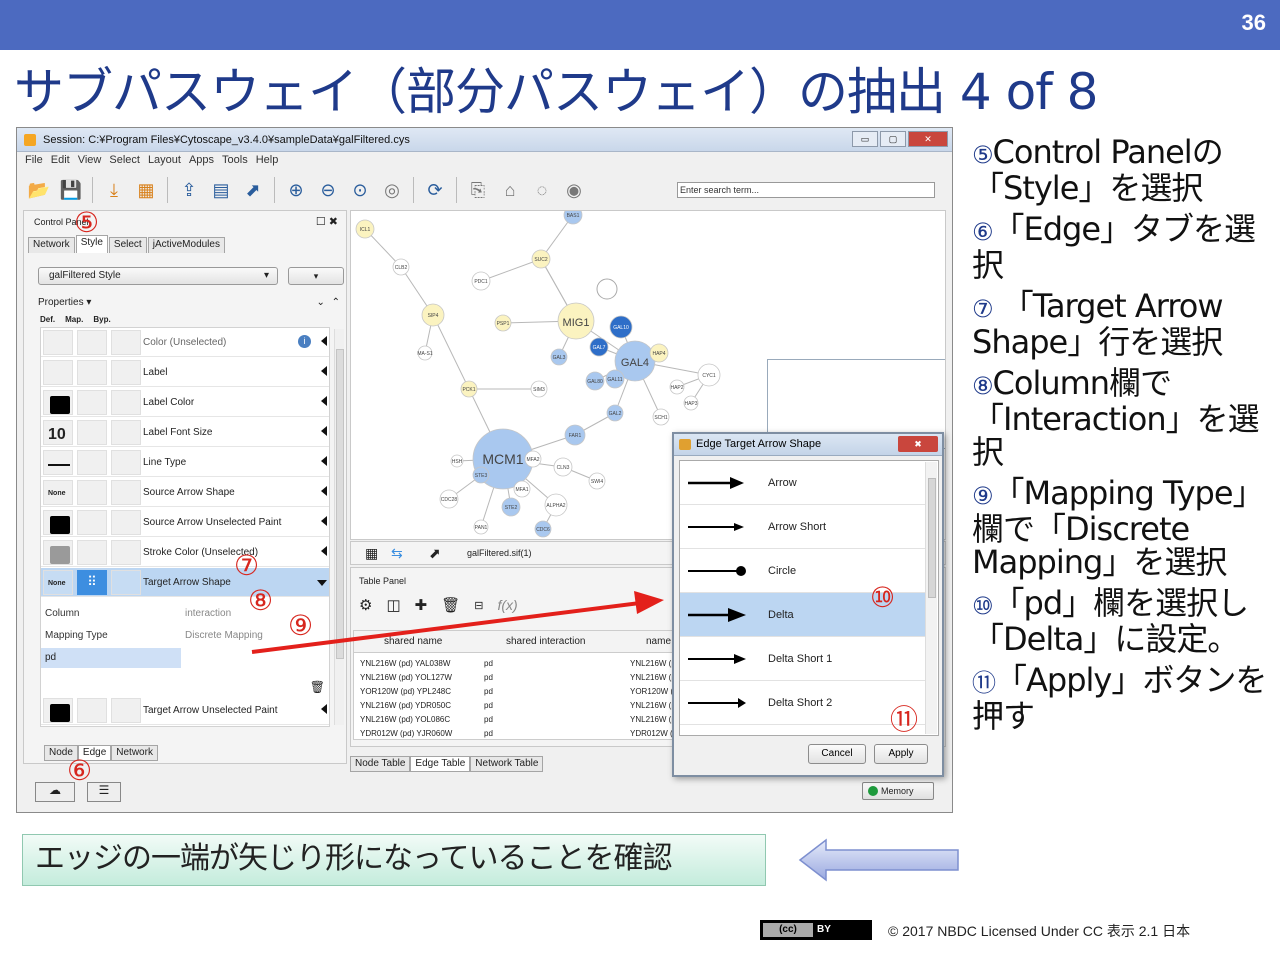 Image resolution: width=1280 pixels, height=960 pixels. What do you see at coordinates (39, 190) in the screenshot?
I see `open-folder-icon: 📂` at bounding box center [39, 190].